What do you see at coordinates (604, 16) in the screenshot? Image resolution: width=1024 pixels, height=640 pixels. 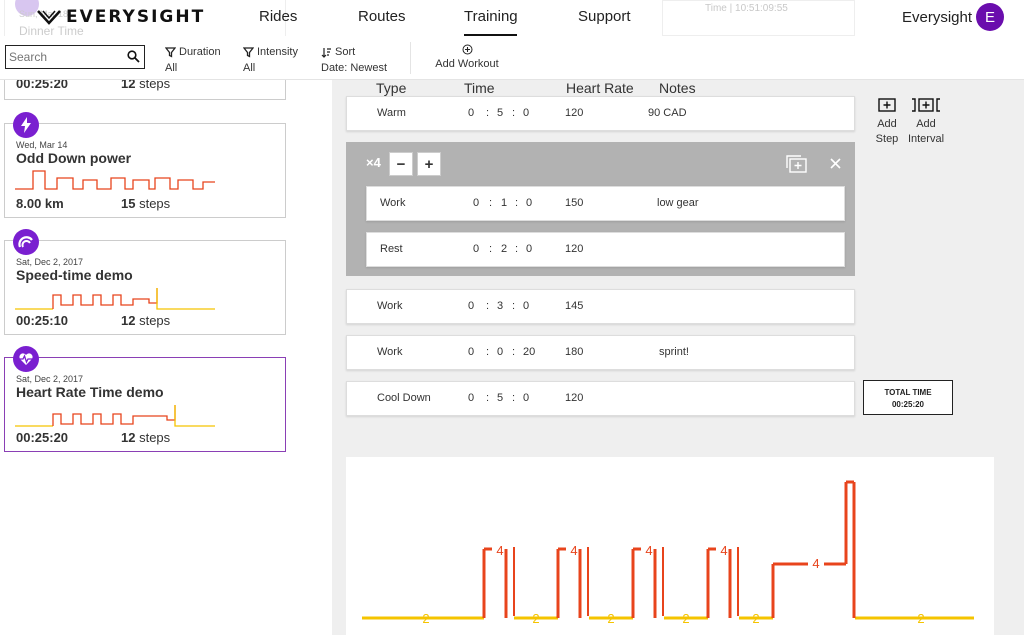 I see `nav-support: Support` at bounding box center [604, 16].